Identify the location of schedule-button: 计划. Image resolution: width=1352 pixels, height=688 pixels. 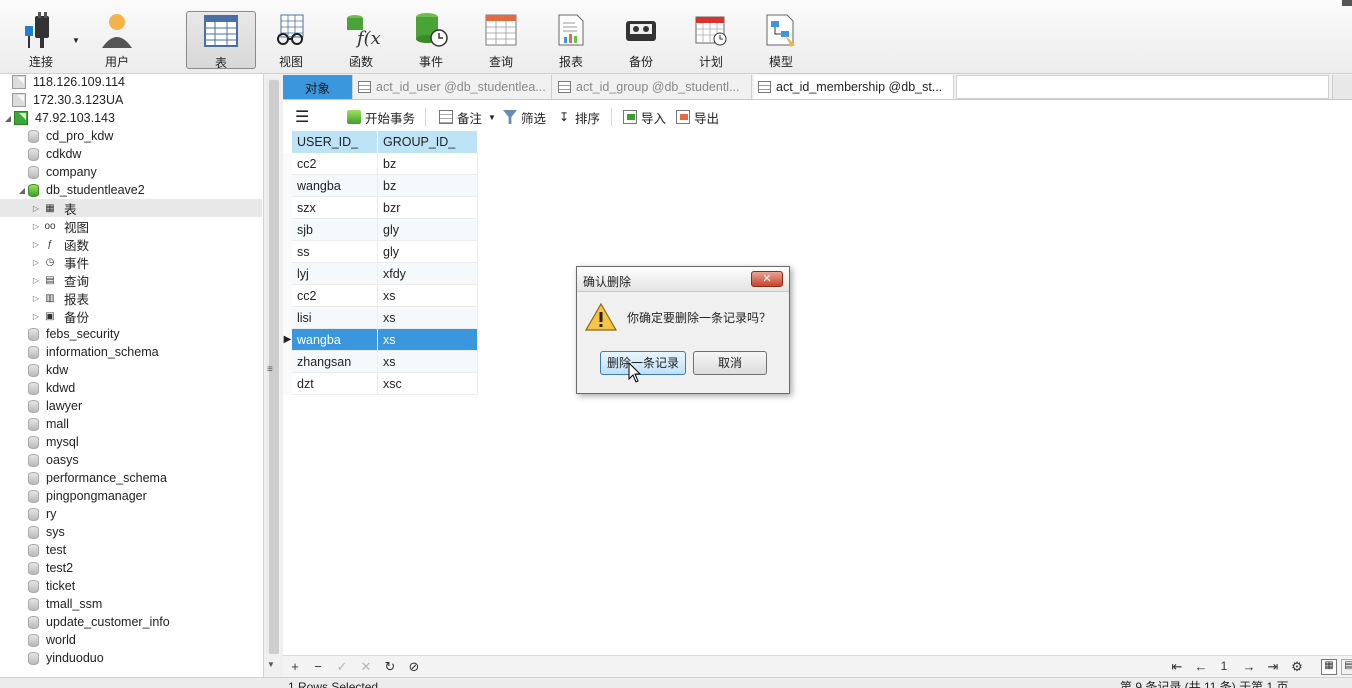
(711, 40).